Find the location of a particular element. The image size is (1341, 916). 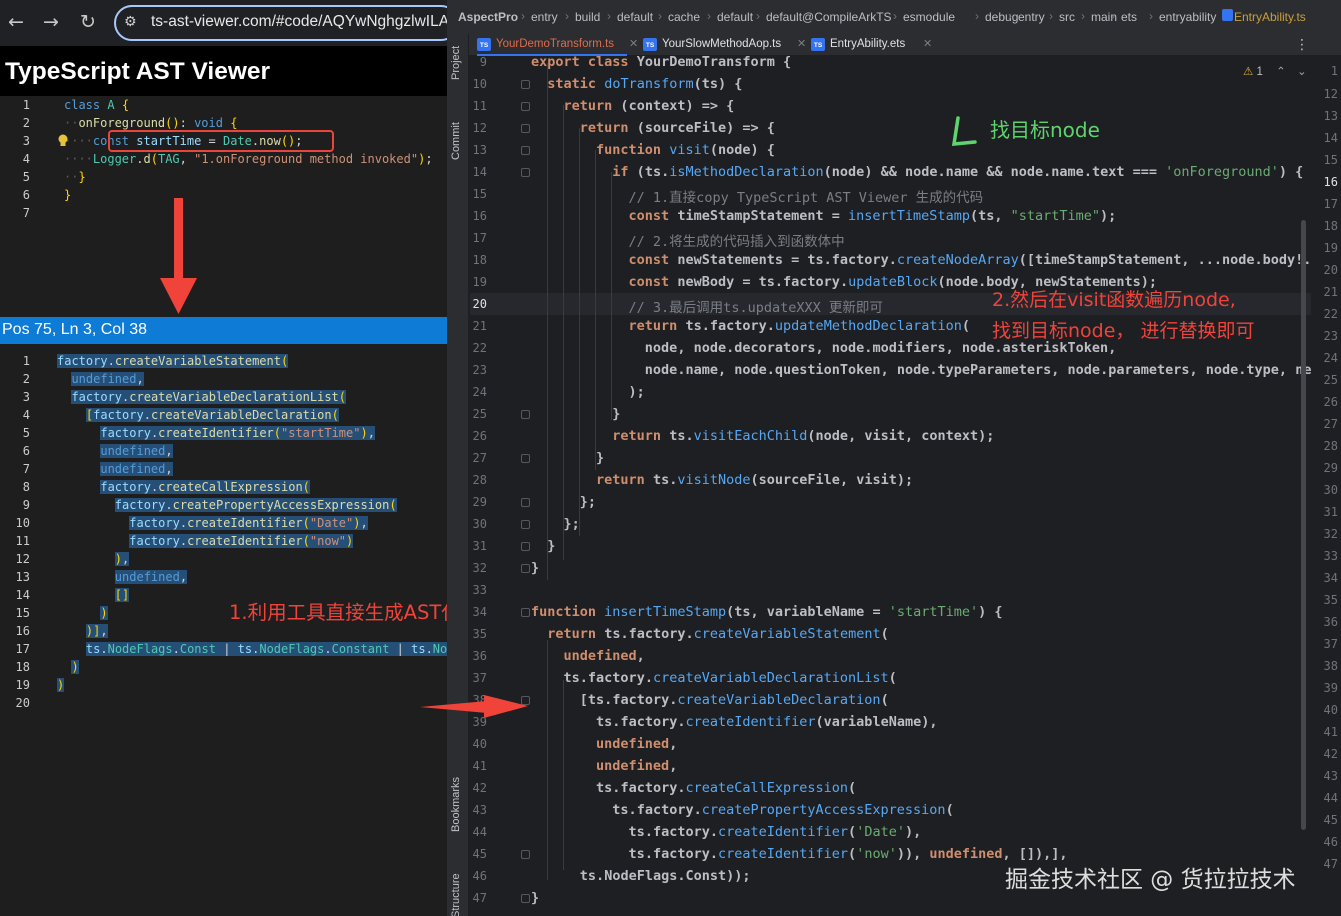

tab-entryability-ets: TS EntryAbility.ets ✕ is located at coordinates (873, 45).